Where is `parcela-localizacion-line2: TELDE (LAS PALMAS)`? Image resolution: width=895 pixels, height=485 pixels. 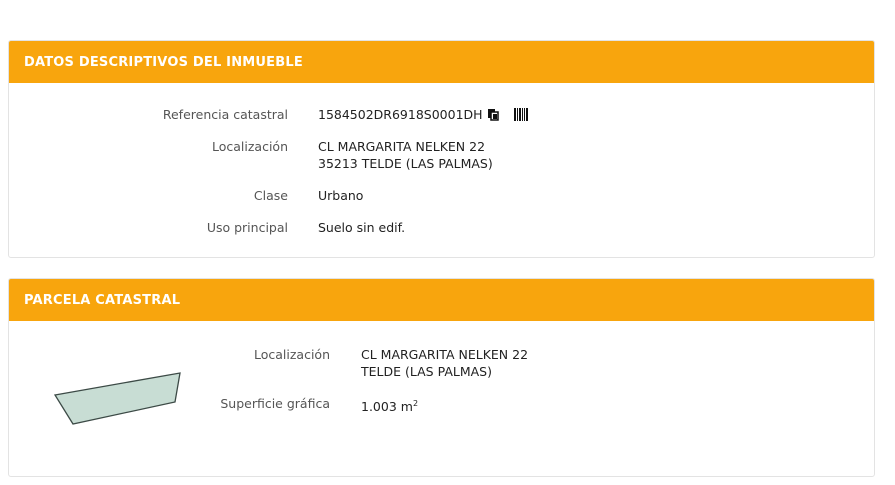 parcela-localizacion-line2: TELDE (LAS PALMAS) is located at coordinates (426, 371).